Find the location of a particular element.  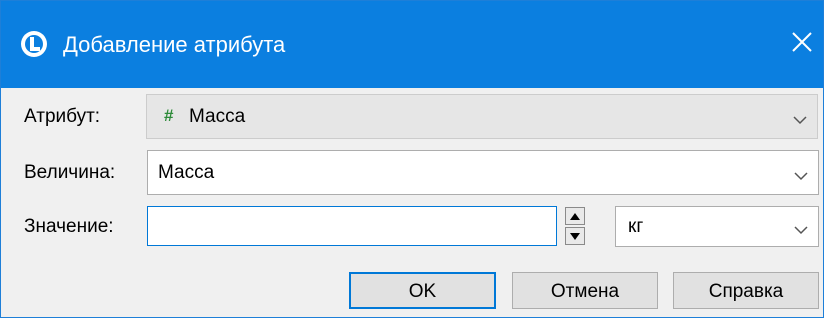

quantity-select-value: Масса is located at coordinates (186, 172).